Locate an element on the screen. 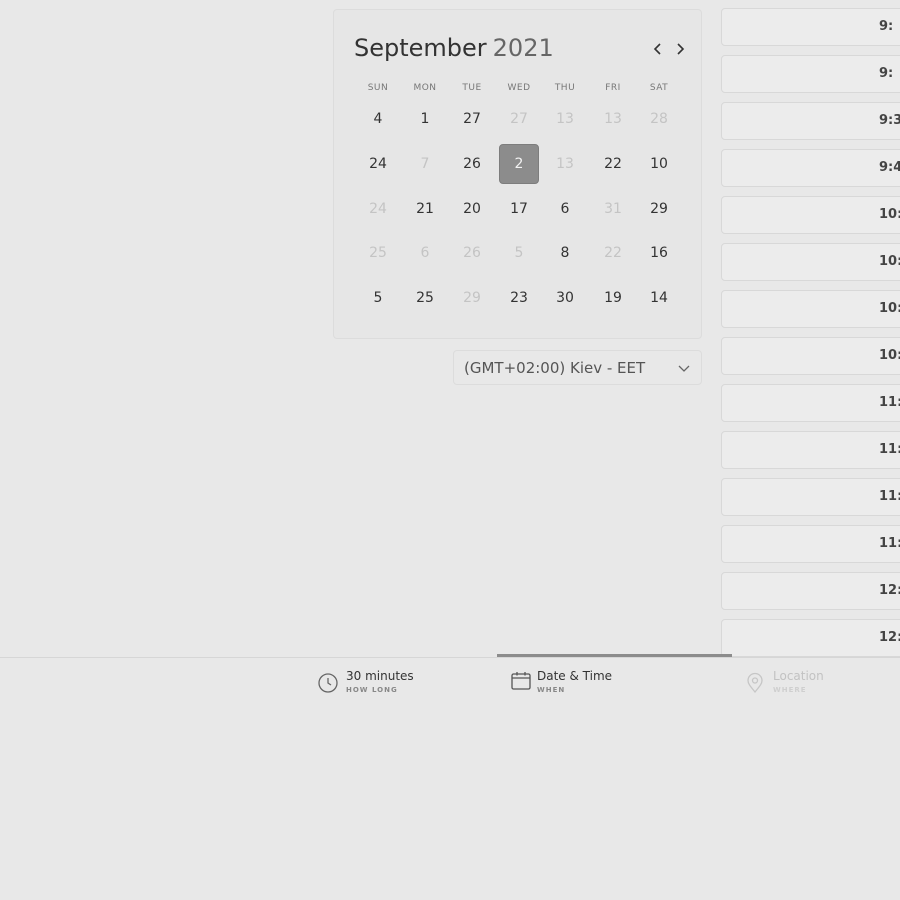  next-month-button is located at coordinates (680, 49).